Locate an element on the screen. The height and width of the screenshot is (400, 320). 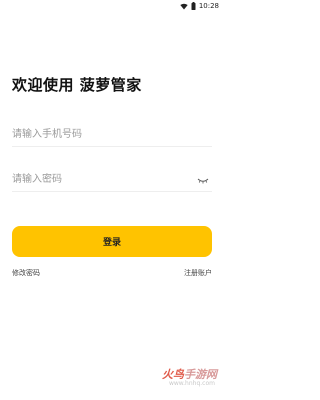
watermark-url: www.hnhq.com is located at coordinates (191, 383).